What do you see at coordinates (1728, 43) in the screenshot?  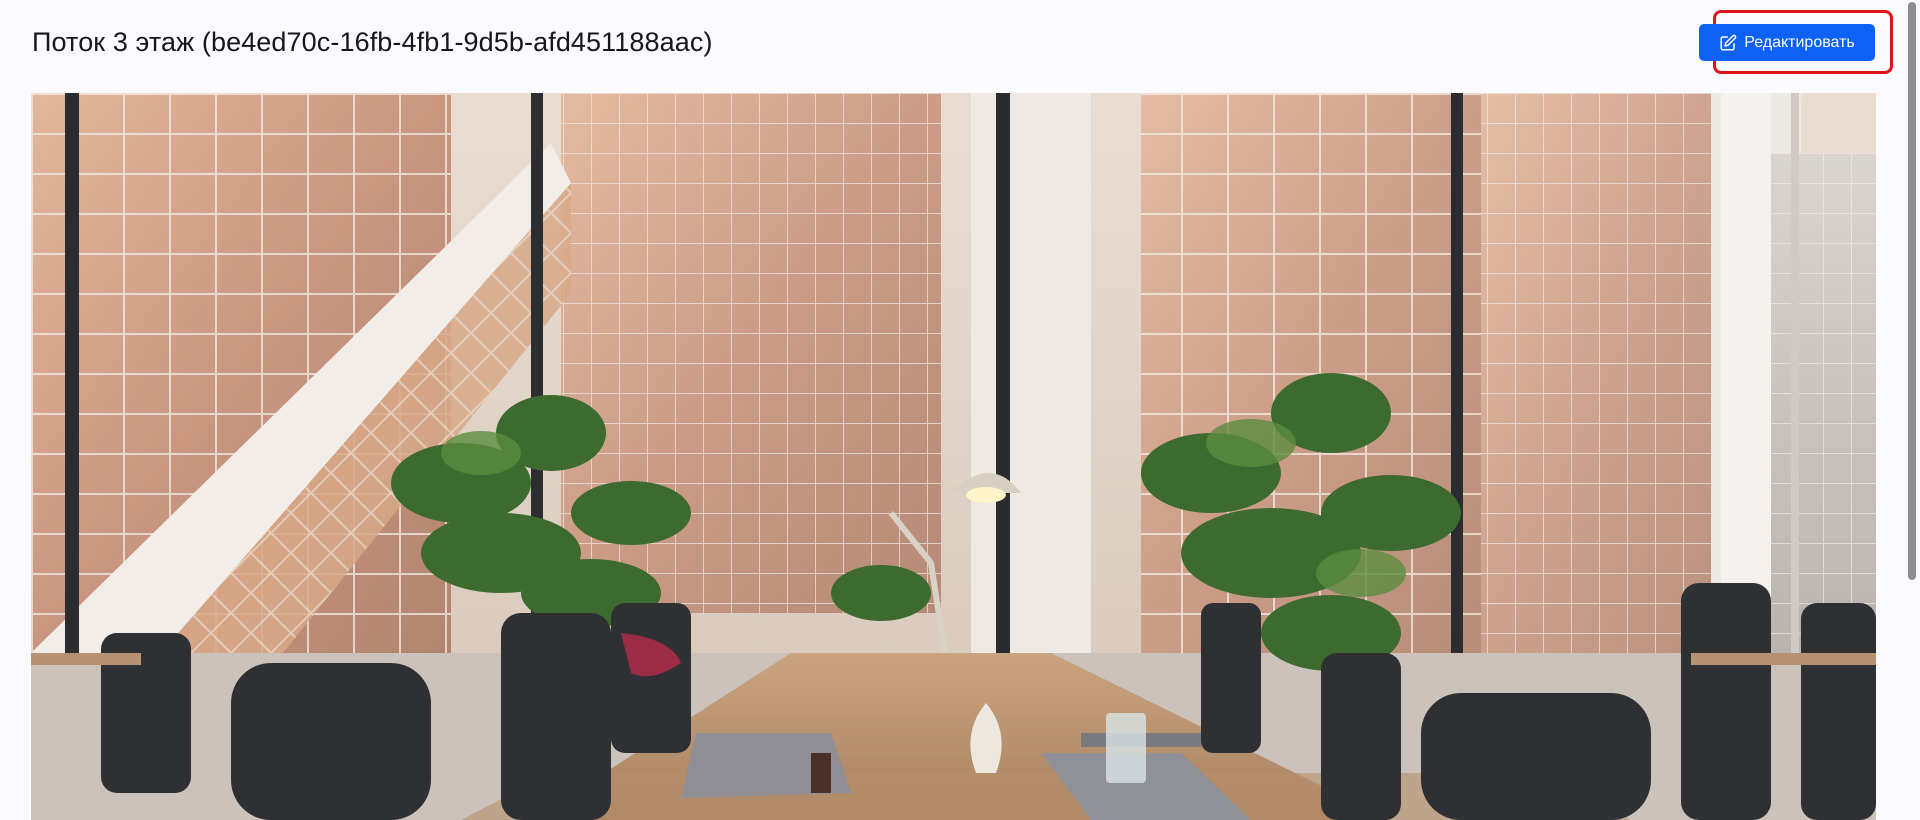 I see `edit-icon` at bounding box center [1728, 43].